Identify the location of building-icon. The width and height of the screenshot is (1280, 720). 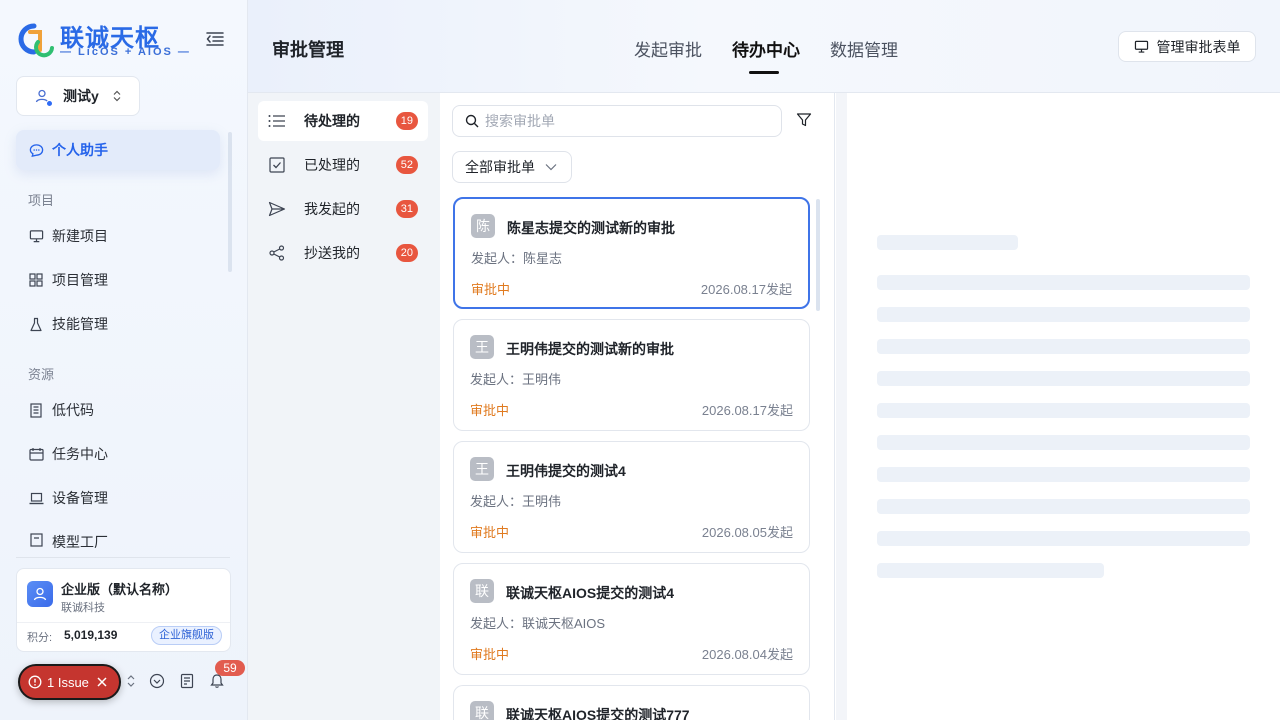
(36, 410).